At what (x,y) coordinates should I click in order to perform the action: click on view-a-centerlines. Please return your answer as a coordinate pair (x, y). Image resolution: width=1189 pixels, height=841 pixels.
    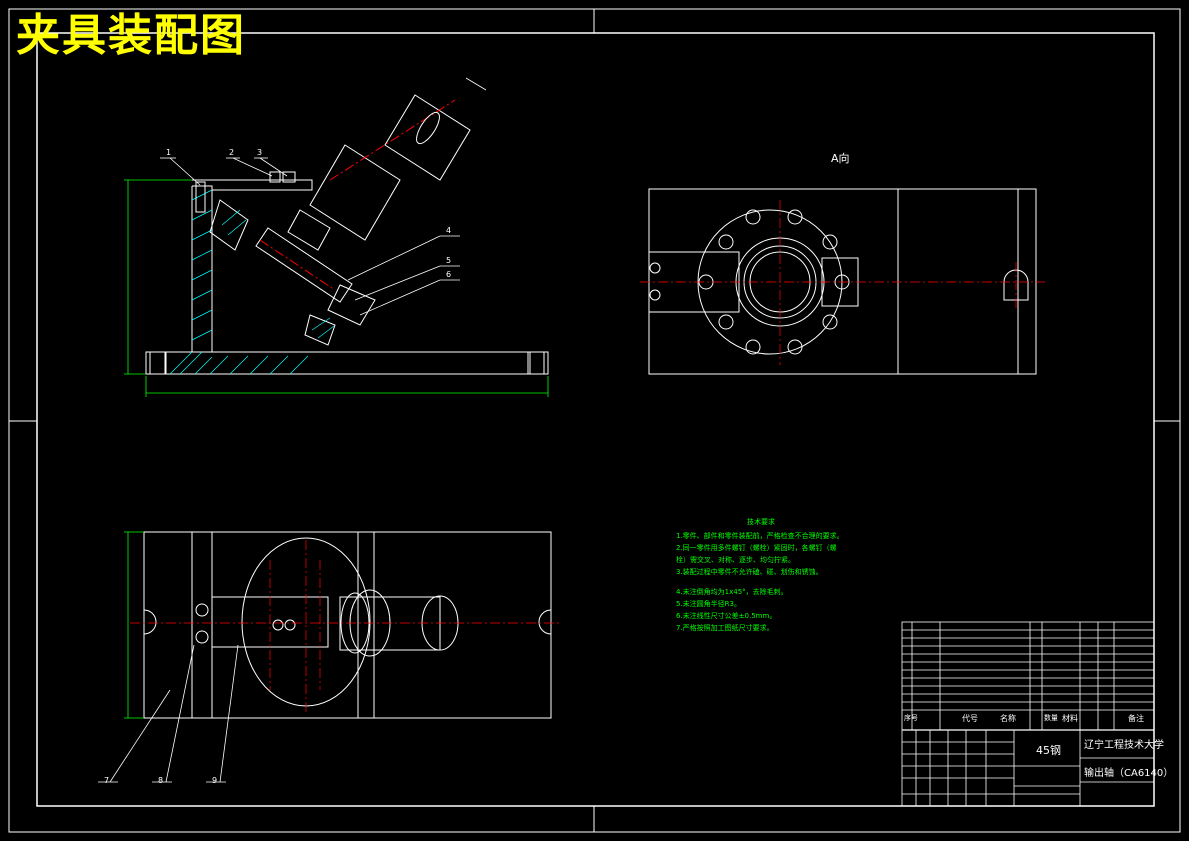
    Looking at the image, I should click on (842, 282).